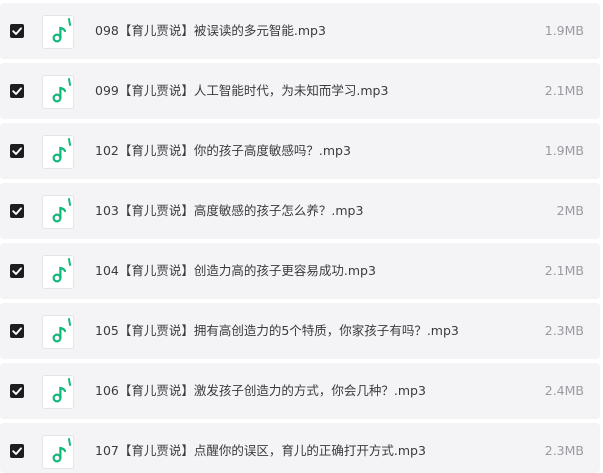 This screenshot has width=603, height=473. Describe the element at coordinates (241, 91) in the screenshot. I see `file-name: 099【育儿贾说】人工智能时代，为未知而学习.mp3` at that location.